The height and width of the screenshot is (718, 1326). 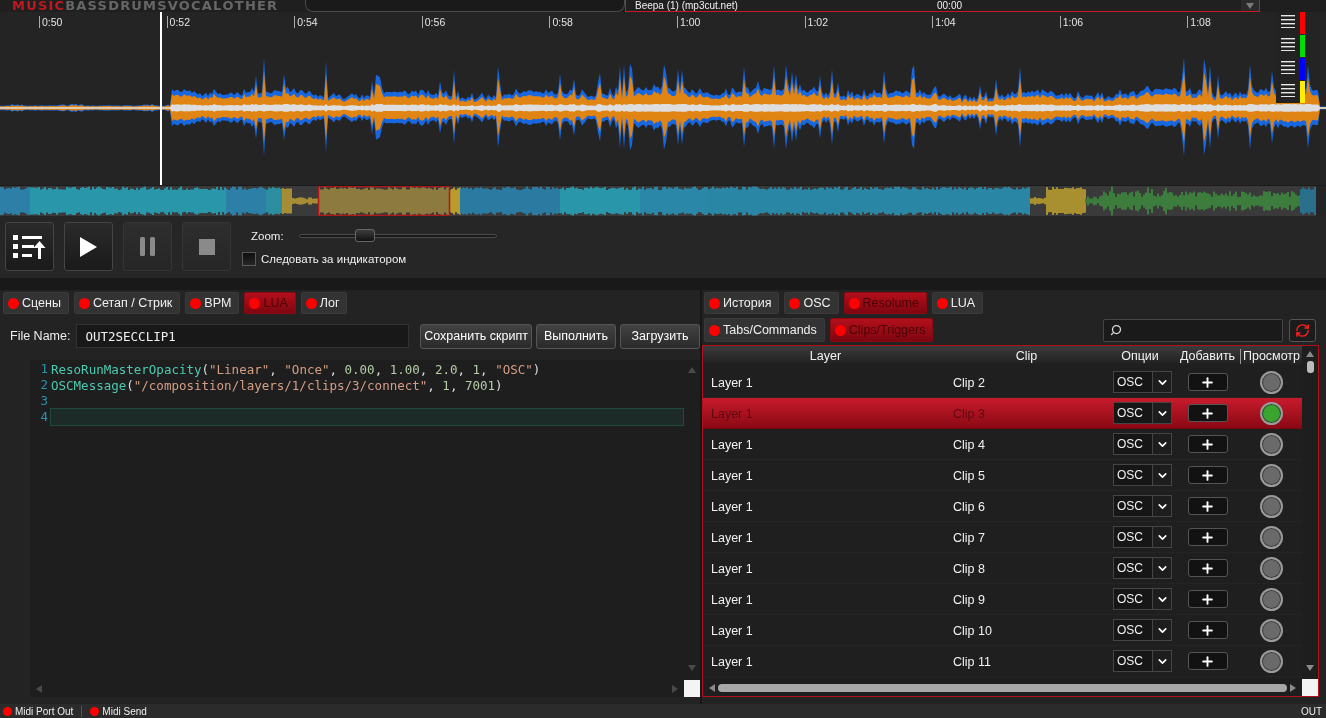 I want to click on search-icon, so click(x=1116, y=330).